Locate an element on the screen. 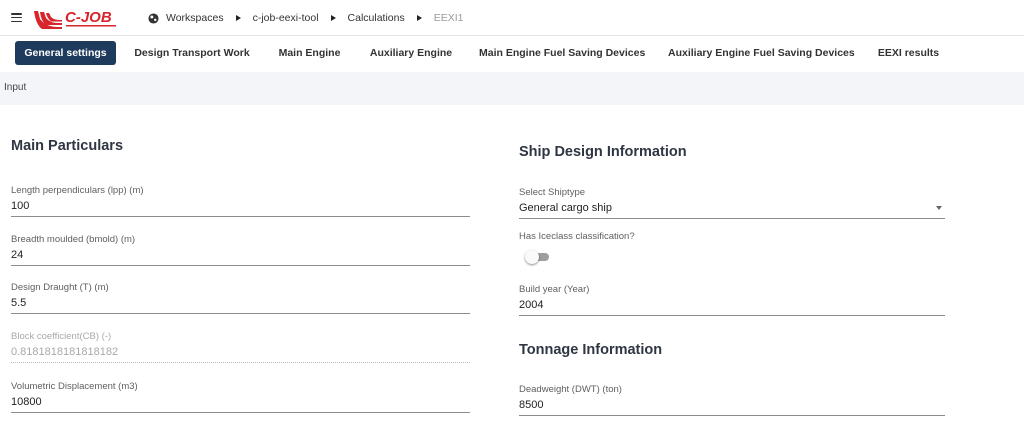 The image size is (1024, 442). volumetric-displacement-label: Volumetric Displacement (m3) is located at coordinates (74, 386).